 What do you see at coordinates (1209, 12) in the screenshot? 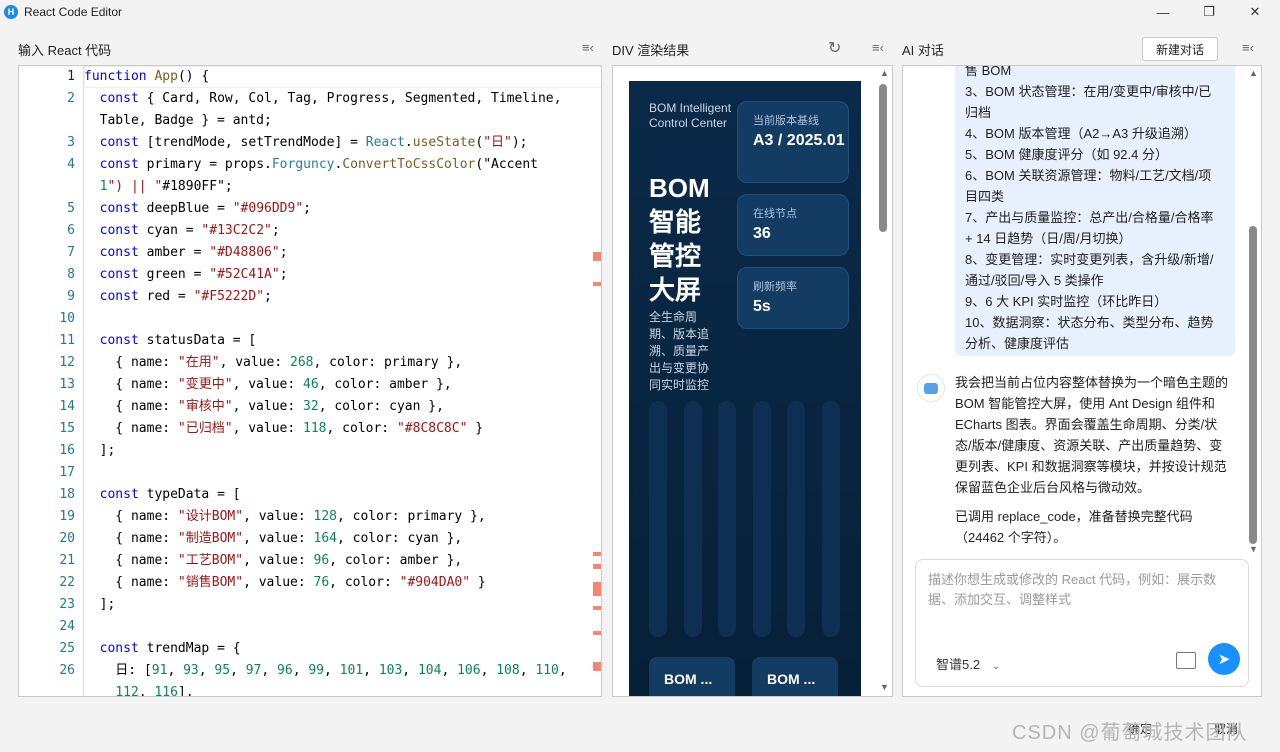
I see `maximize-button: ❐` at bounding box center [1209, 12].